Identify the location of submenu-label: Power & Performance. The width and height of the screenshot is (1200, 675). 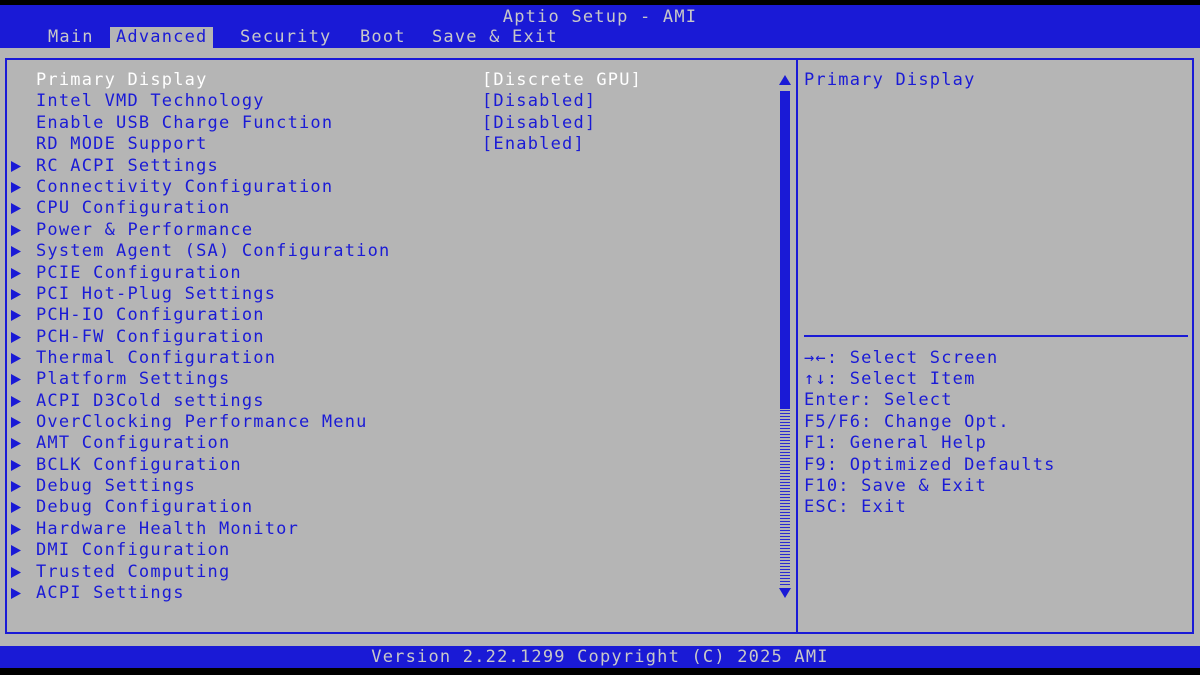
(145, 230).